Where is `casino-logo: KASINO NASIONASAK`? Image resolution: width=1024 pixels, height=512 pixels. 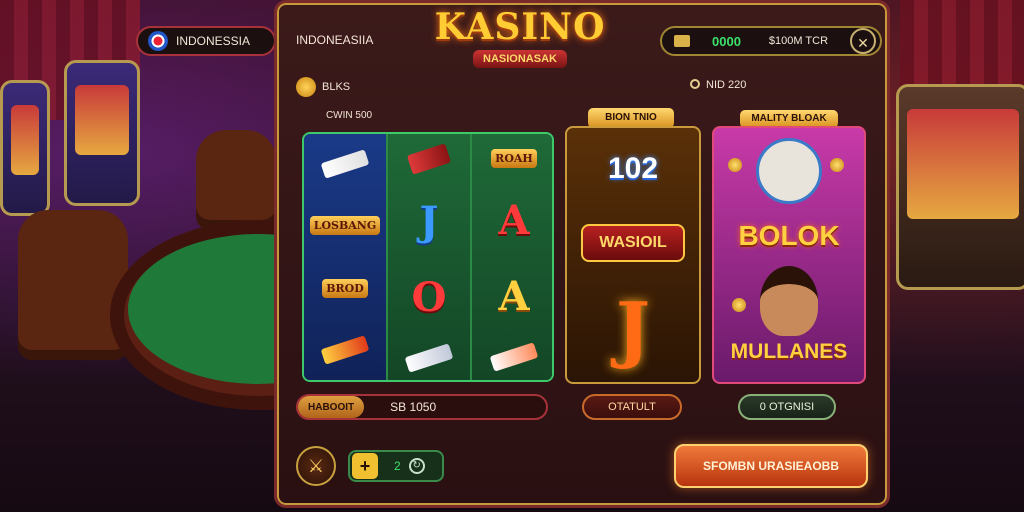
casino-logo: KASINO NASIONASAK is located at coordinates (520, 49).